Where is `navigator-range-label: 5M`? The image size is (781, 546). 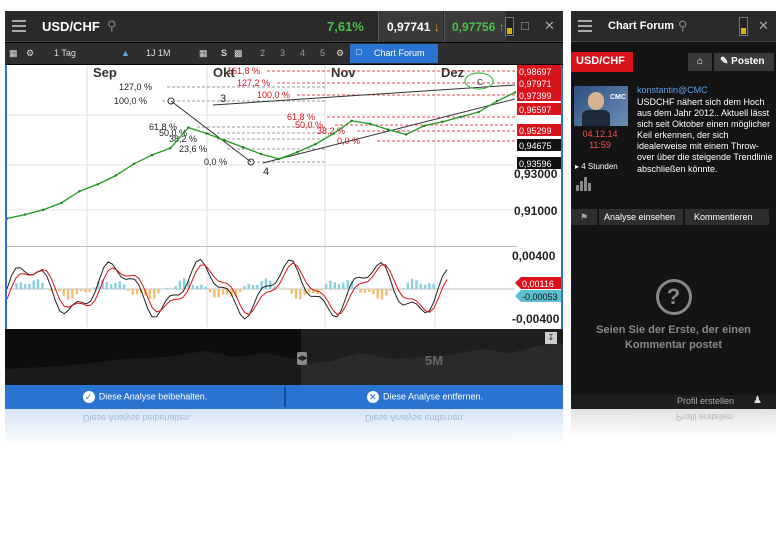
navigator-range-label: 5M is located at coordinates (434, 360).